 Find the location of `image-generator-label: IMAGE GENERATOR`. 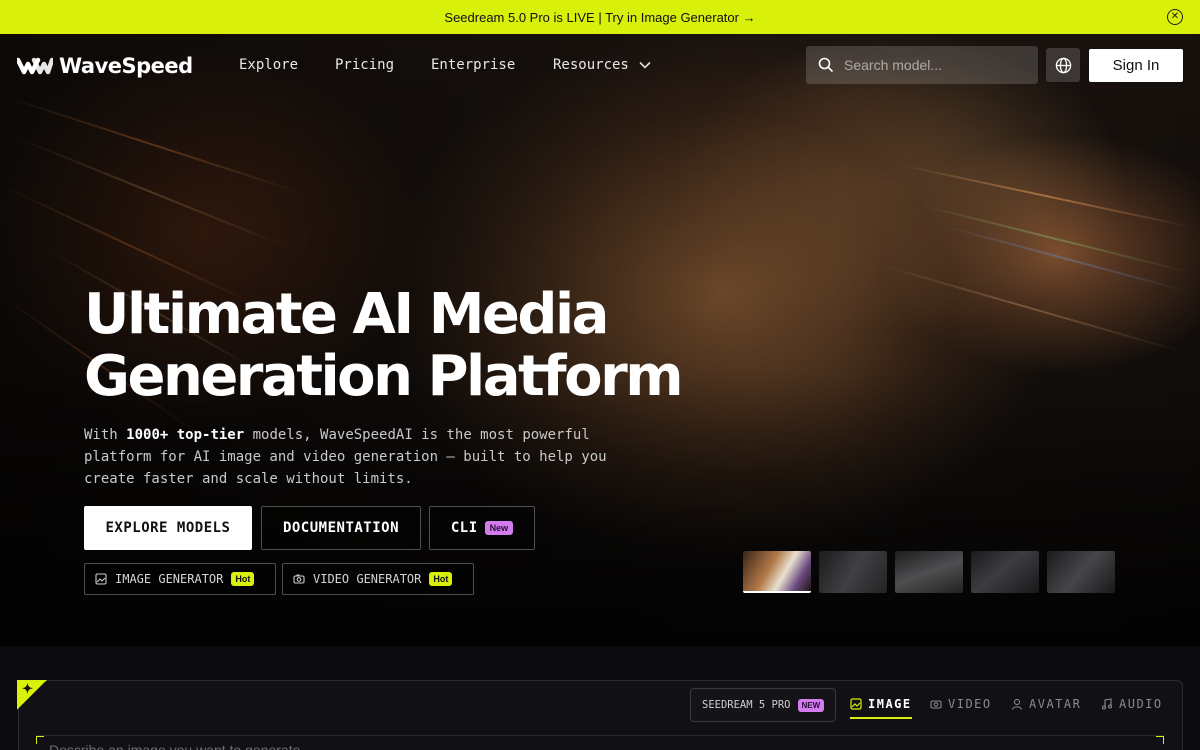

image-generator-label: IMAGE GENERATOR is located at coordinates (169, 579).